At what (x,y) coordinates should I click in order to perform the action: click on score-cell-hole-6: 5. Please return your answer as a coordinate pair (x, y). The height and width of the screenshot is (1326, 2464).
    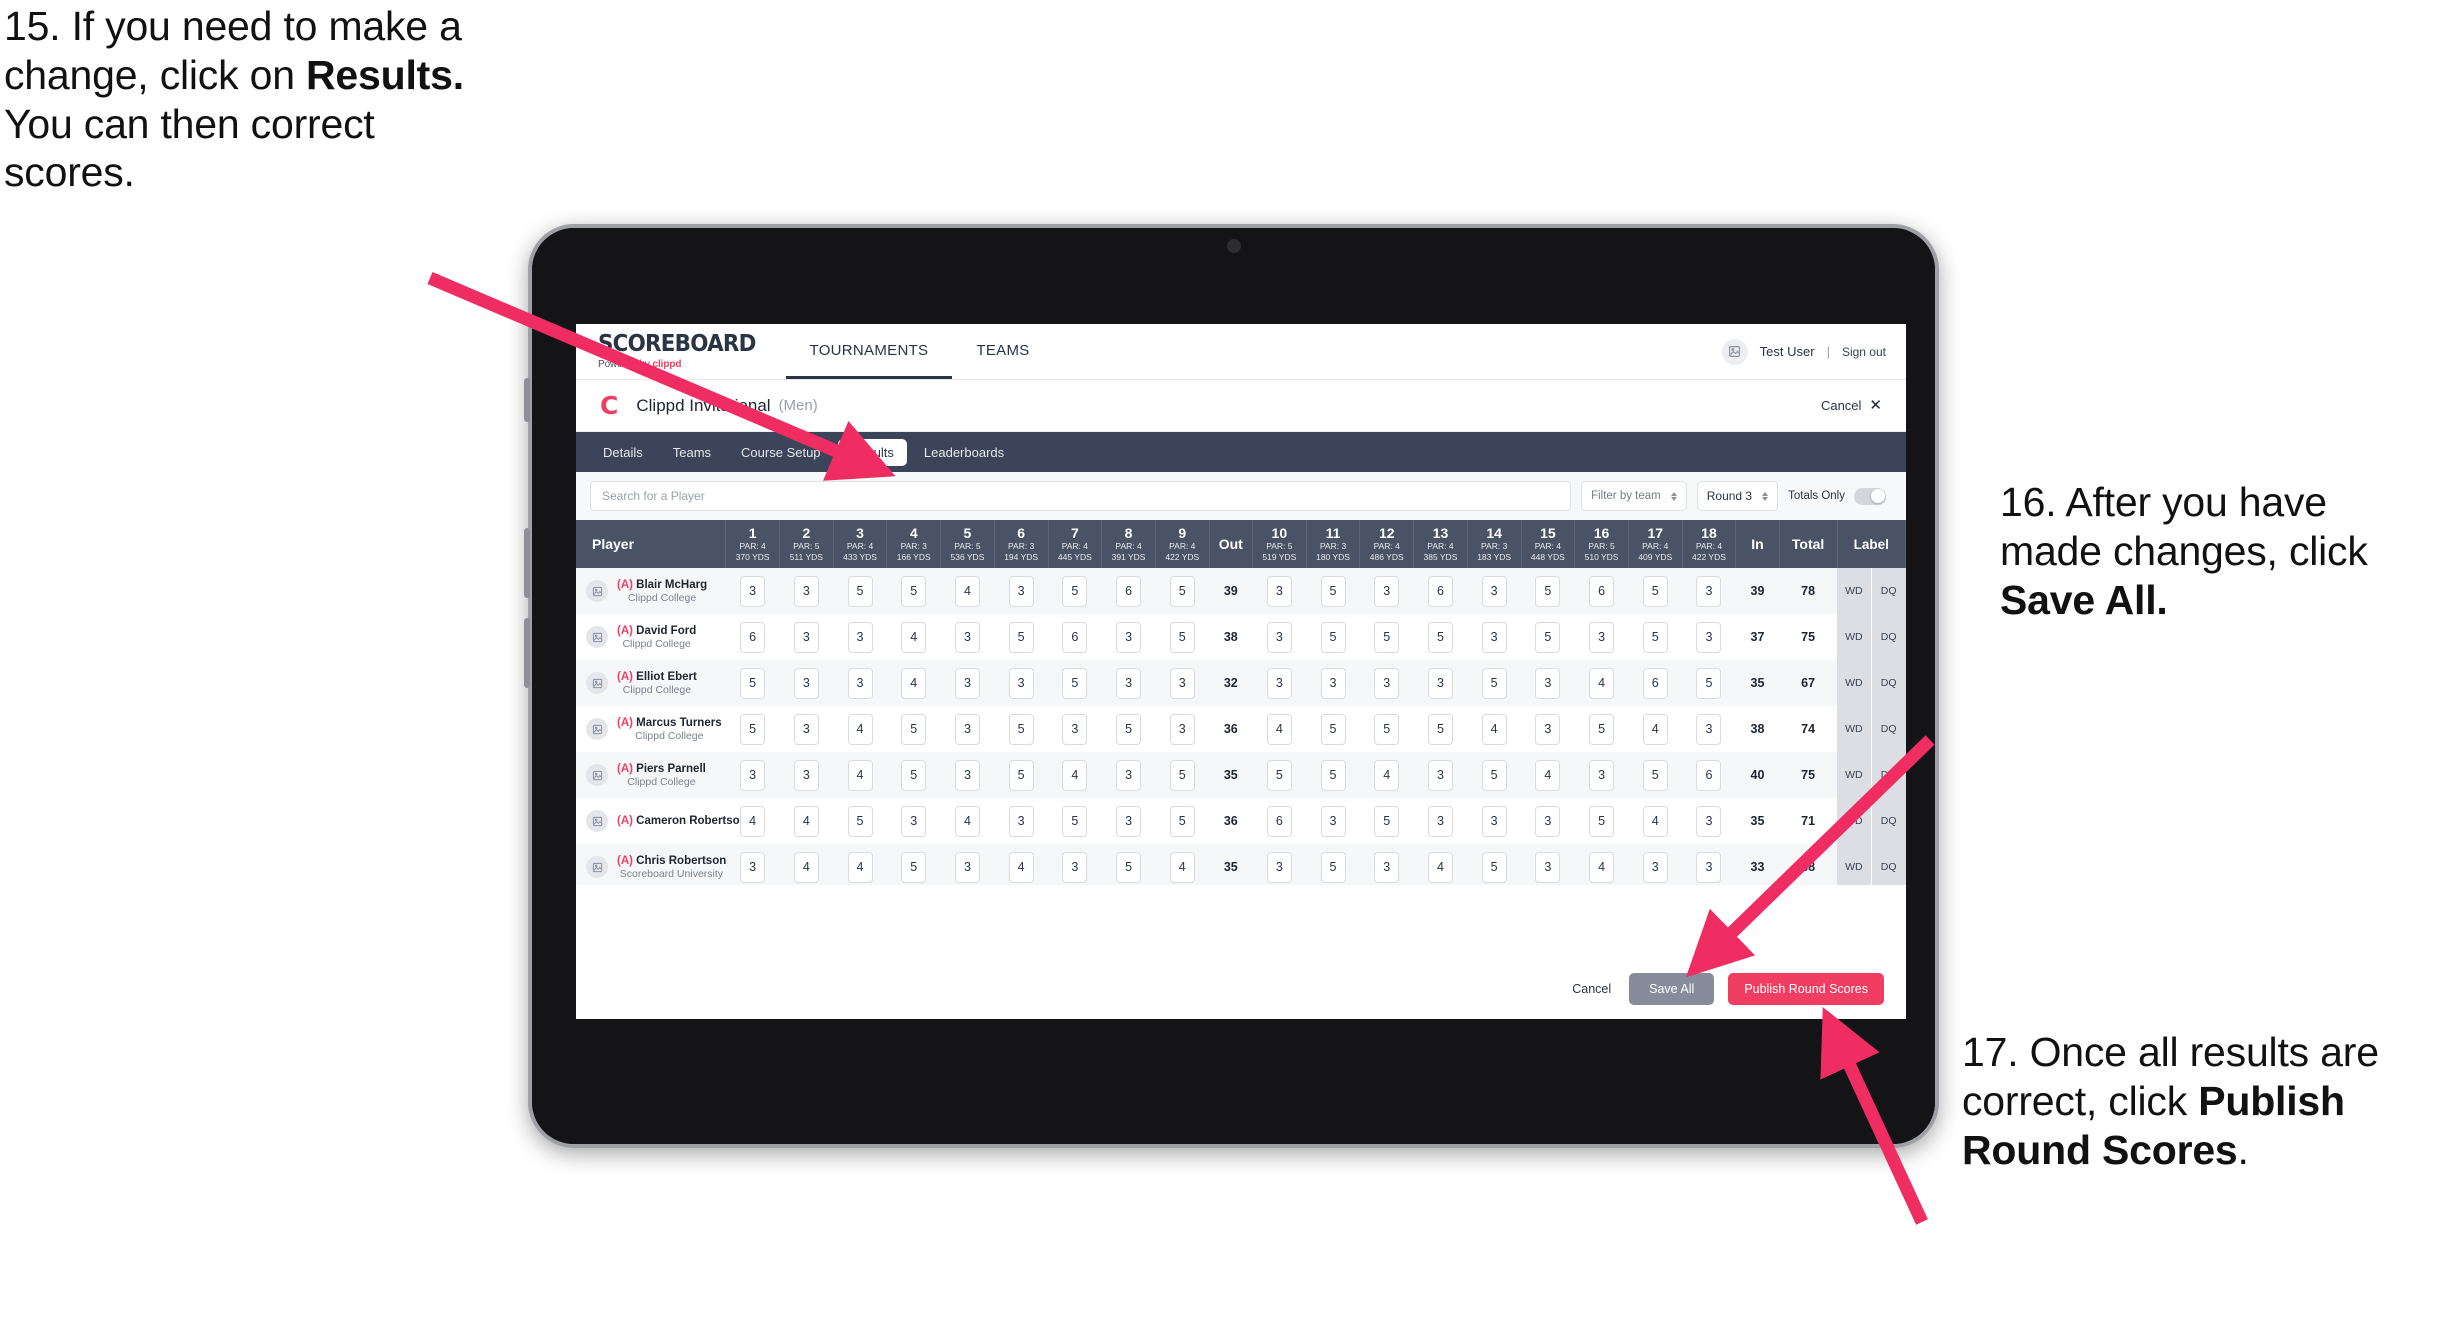
    Looking at the image, I should click on (1021, 637).